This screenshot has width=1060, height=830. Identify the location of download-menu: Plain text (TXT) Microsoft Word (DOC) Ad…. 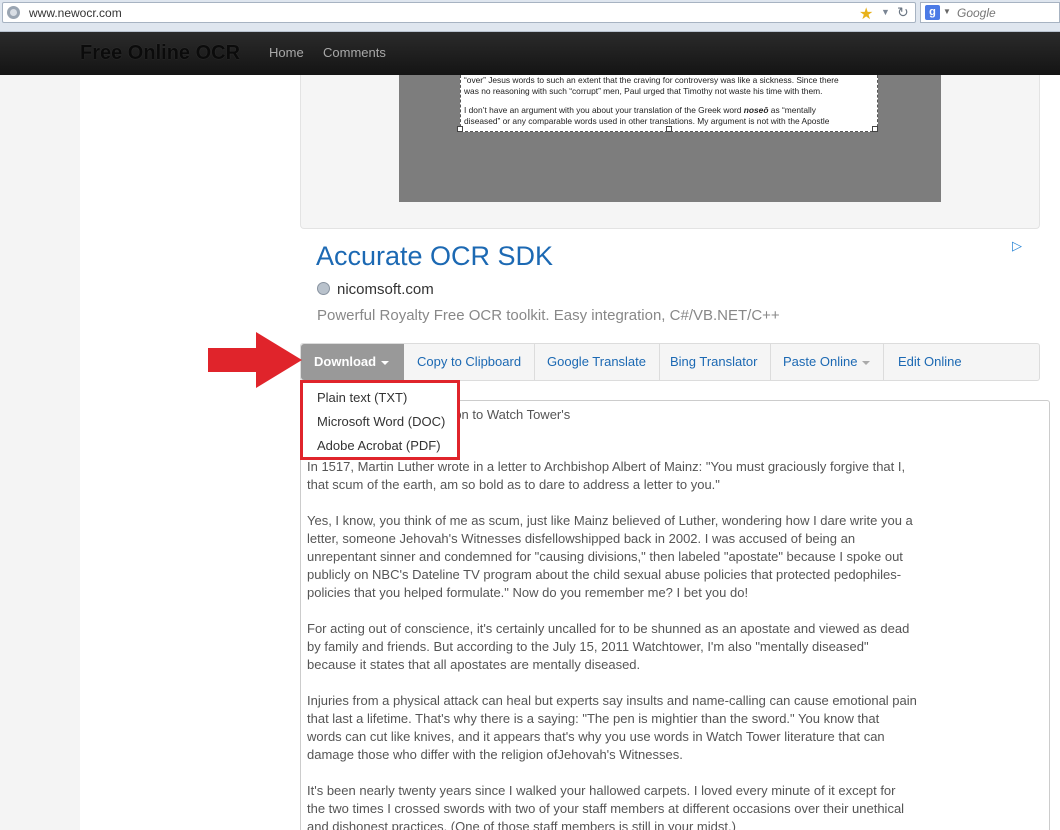
(380, 420).